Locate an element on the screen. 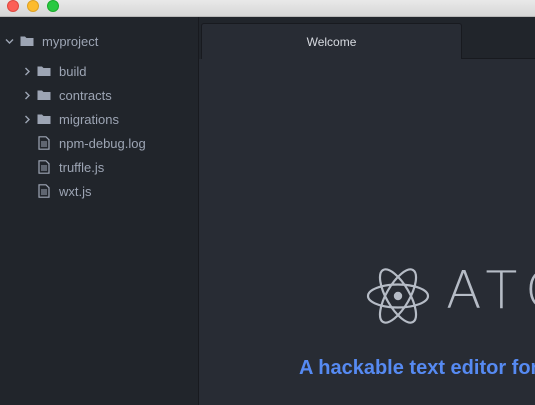 The image size is (535, 405). tree-root-myproject: myproject is located at coordinates (99, 41).